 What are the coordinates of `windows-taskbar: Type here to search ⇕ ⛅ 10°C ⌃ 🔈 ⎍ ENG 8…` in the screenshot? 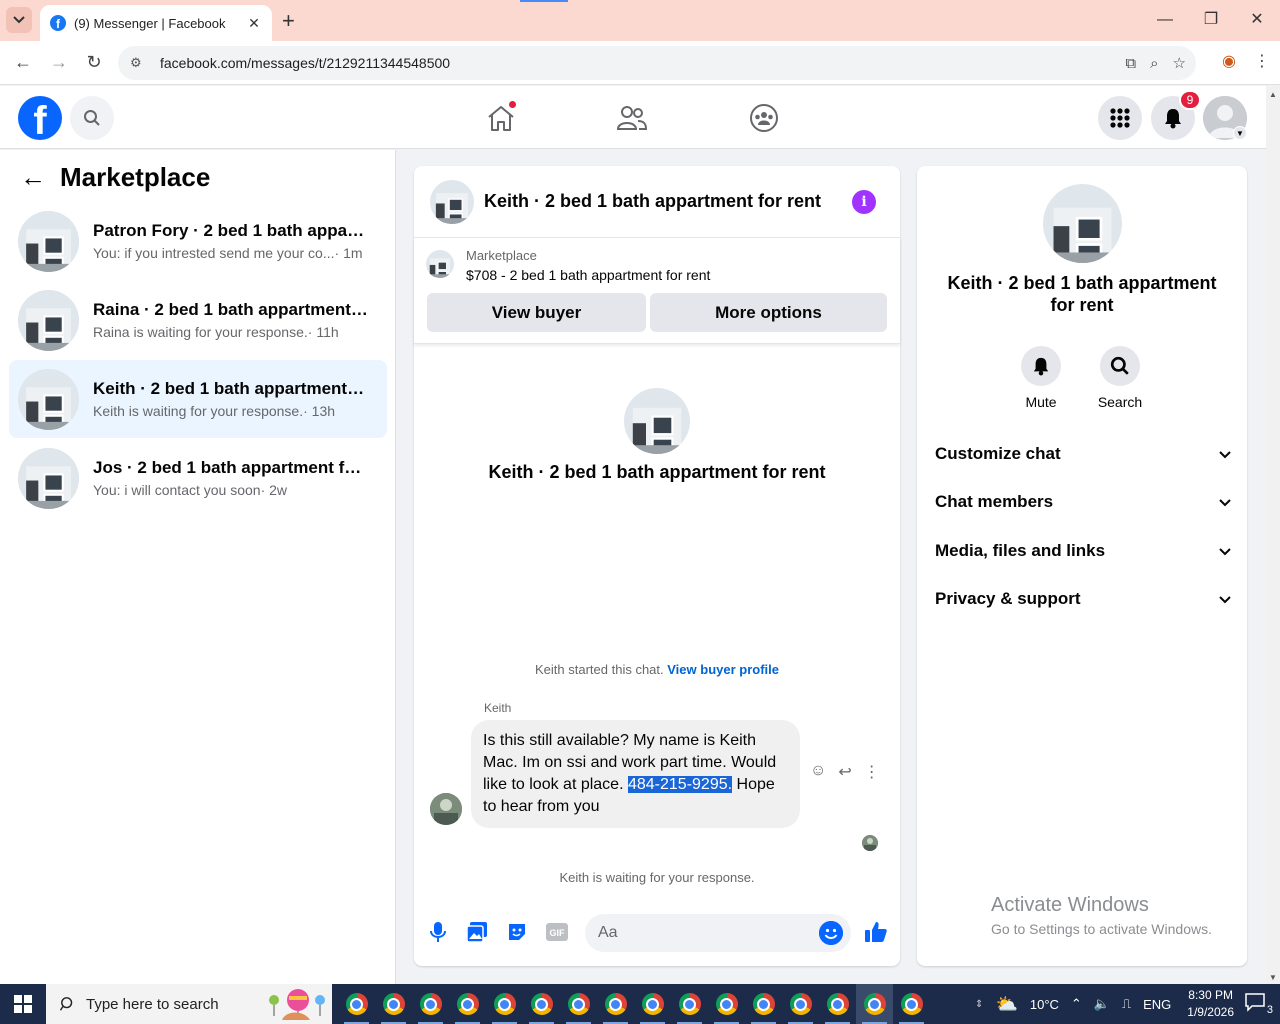 It's located at (640, 1004).